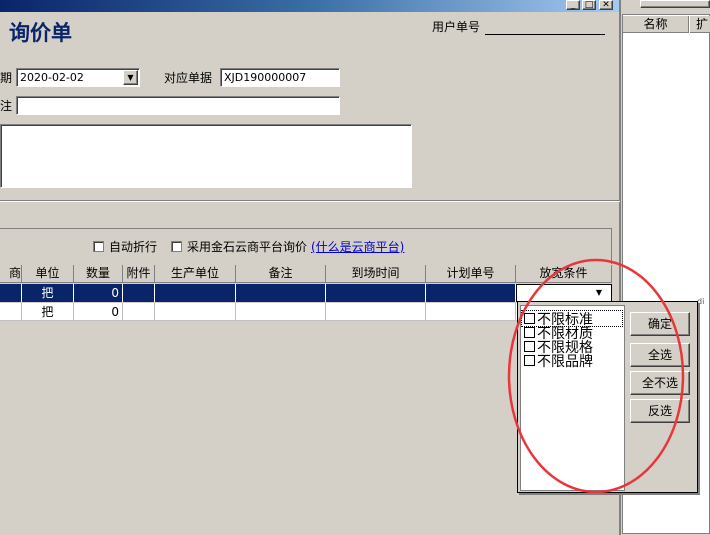  What do you see at coordinates (357, 247) in the screenshot?
I see `cloud-help-link: (什么是云商平台)` at bounding box center [357, 247].